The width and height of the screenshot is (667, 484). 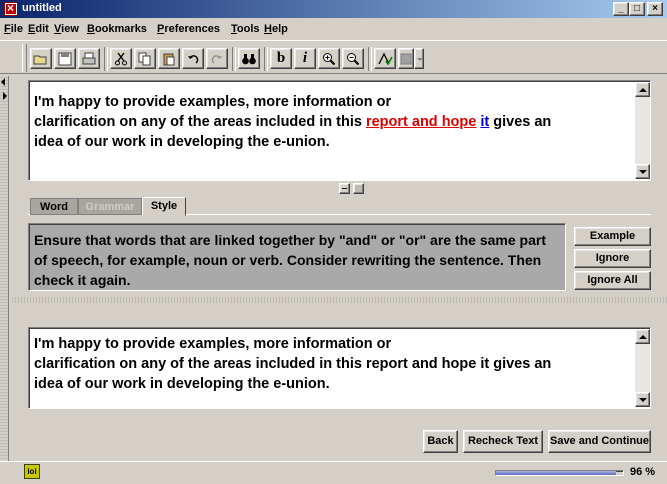 What do you see at coordinates (419, 58) in the screenshot?
I see `dropdown-icon` at bounding box center [419, 58].